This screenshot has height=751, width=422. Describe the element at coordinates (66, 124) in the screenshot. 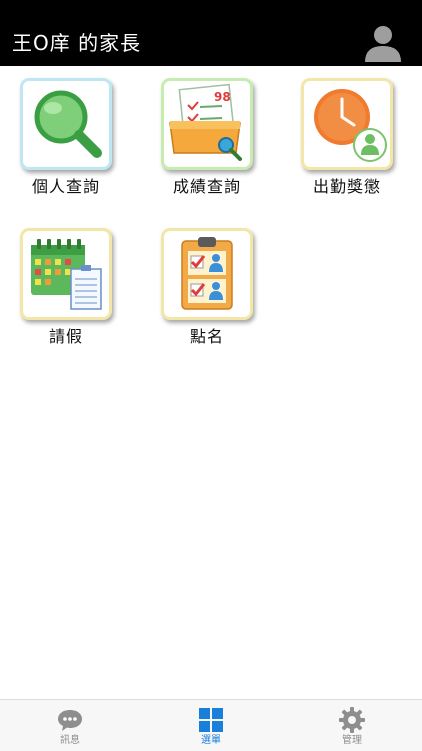

I see `magnifier-icon` at that location.